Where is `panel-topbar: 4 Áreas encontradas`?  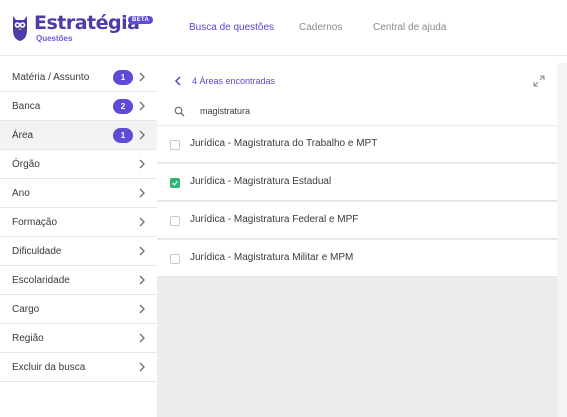
panel-topbar: 4 Áreas encontradas is located at coordinates (357, 81).